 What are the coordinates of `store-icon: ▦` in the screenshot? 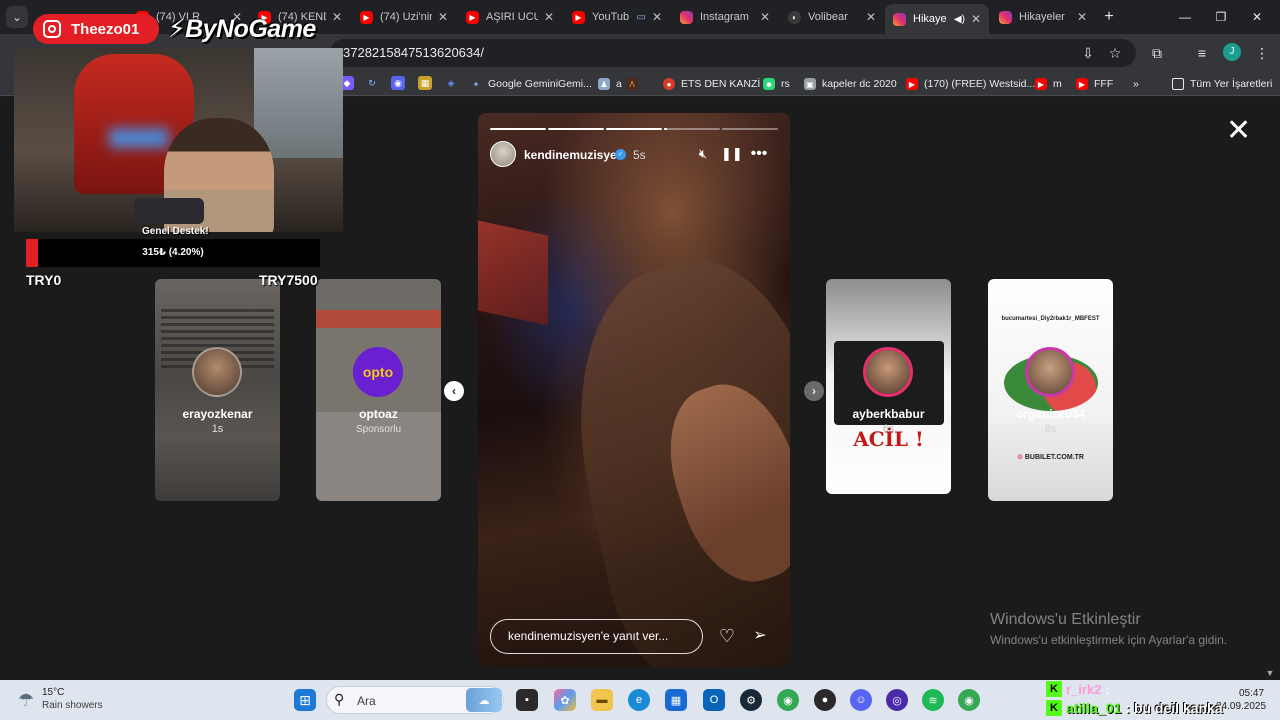 It's located at (676, 700).